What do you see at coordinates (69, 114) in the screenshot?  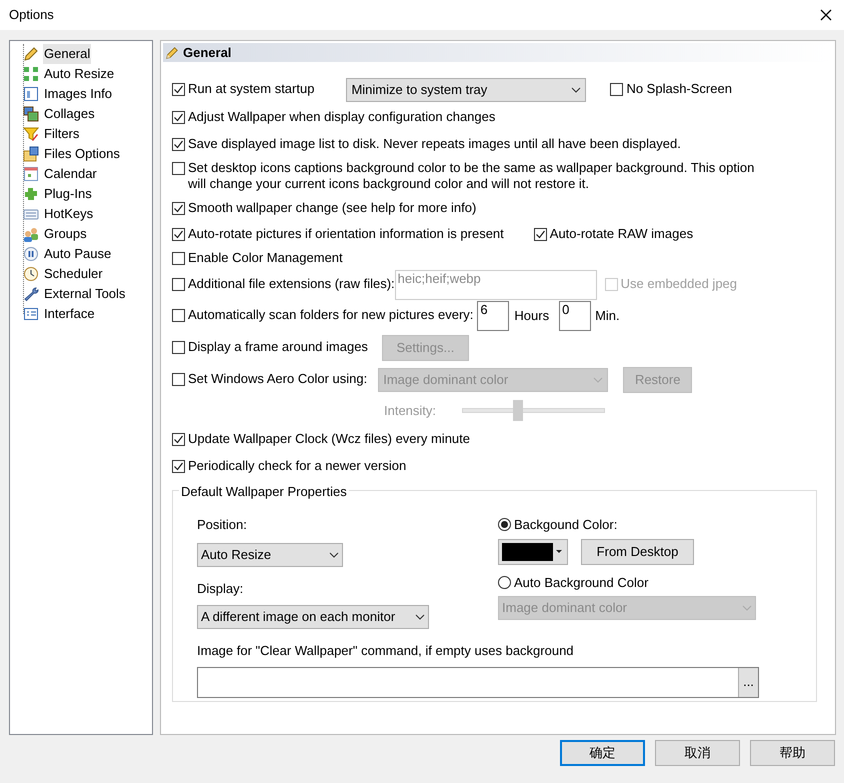 I see `tree-item: Collages` at bounding box center [69, 114].